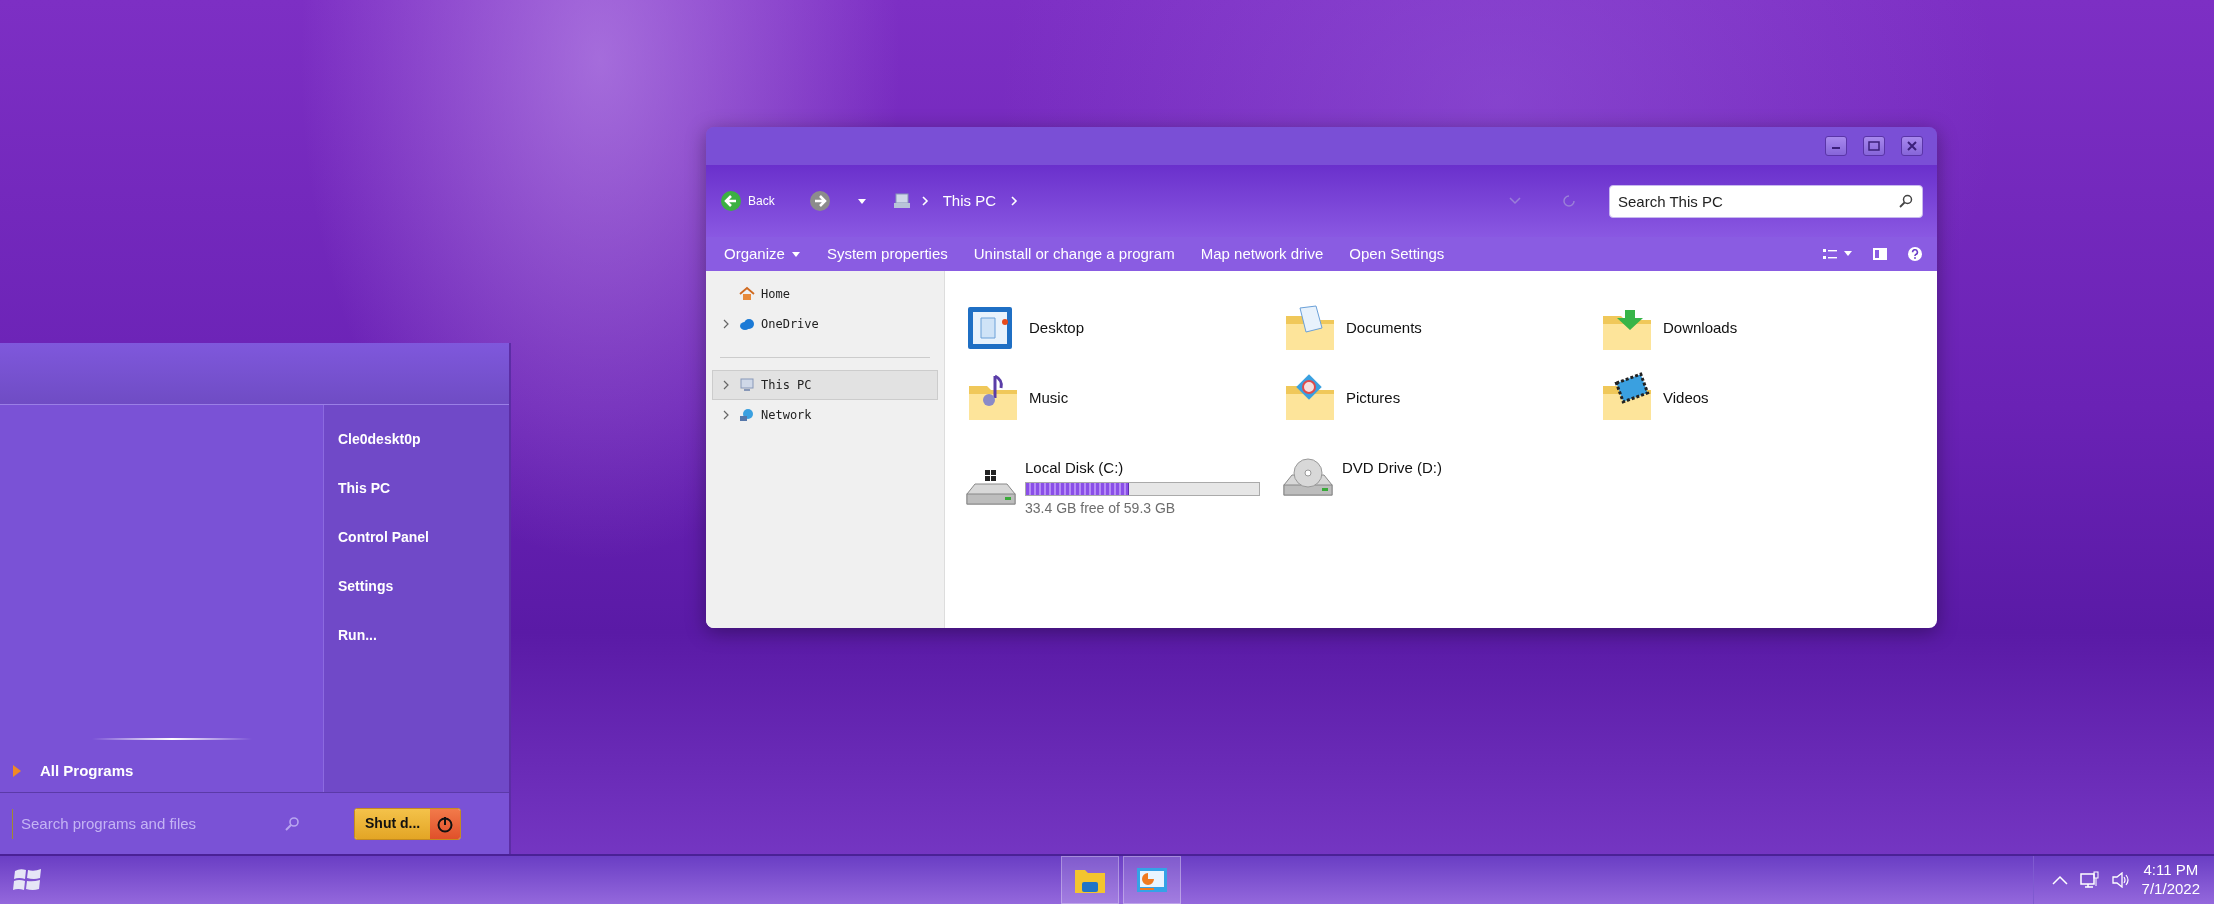 This screenshot has height=904, width=2214. What do you see at coordinates (1397, 254) in the screenshot?
I see `command-button: Open Settings` at bounding box center [1397, 254].